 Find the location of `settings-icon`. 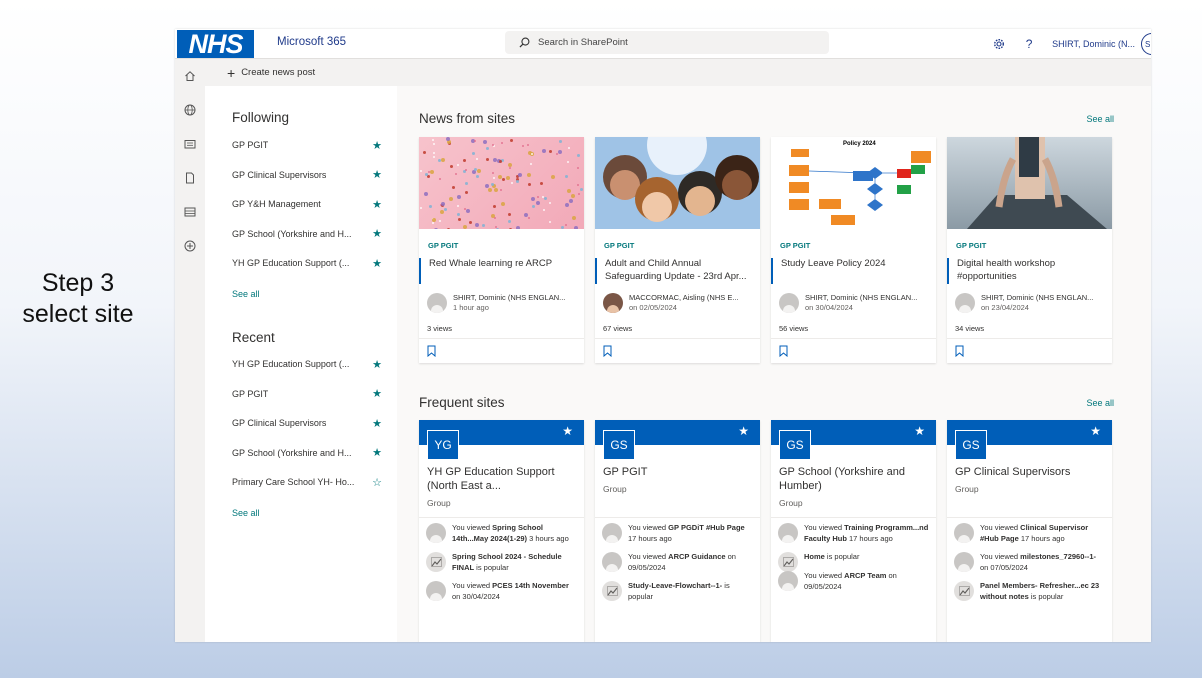

settings-icon is located at coordinates (999, 44).